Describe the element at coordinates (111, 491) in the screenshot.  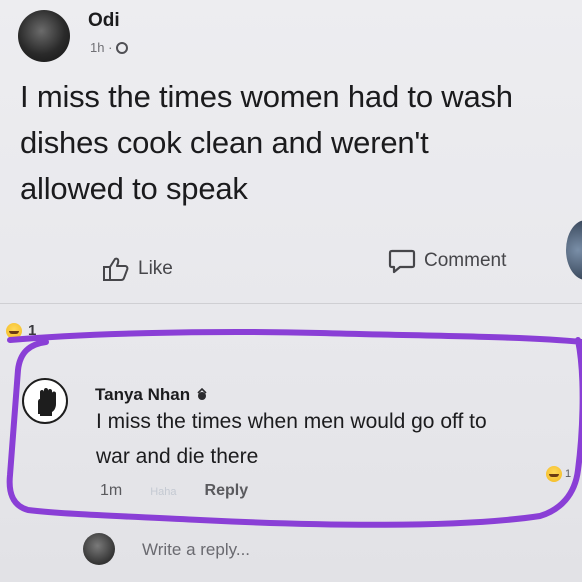
I see `comment-time: 1m` at that location.